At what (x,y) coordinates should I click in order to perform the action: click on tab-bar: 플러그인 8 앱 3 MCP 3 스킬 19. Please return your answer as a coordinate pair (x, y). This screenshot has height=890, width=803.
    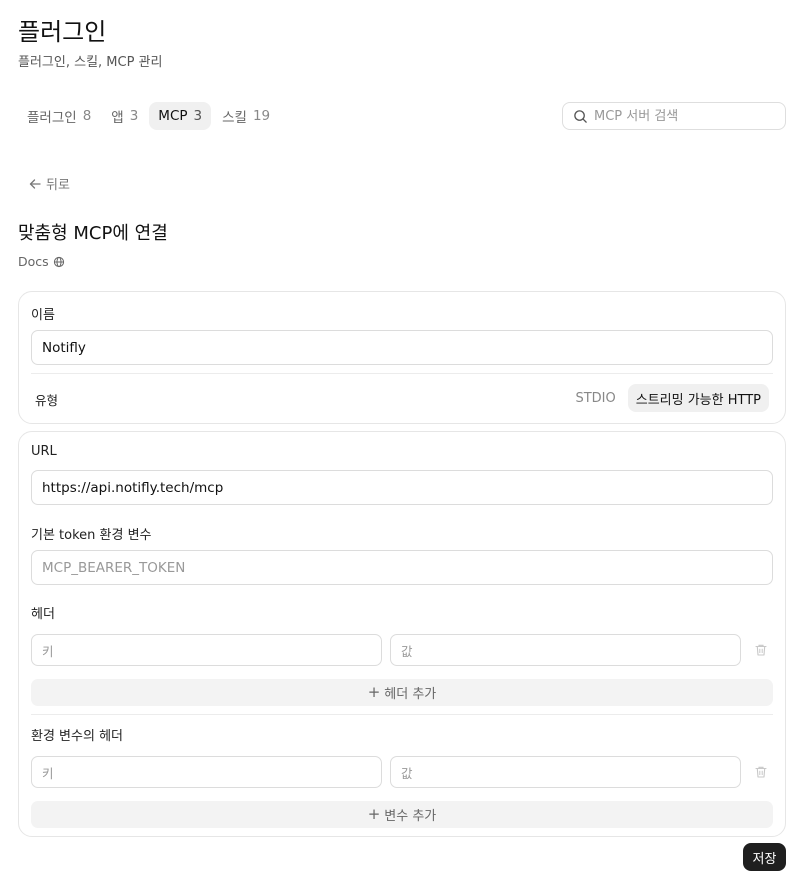
    Looking at the image, I should click on (148, 116).